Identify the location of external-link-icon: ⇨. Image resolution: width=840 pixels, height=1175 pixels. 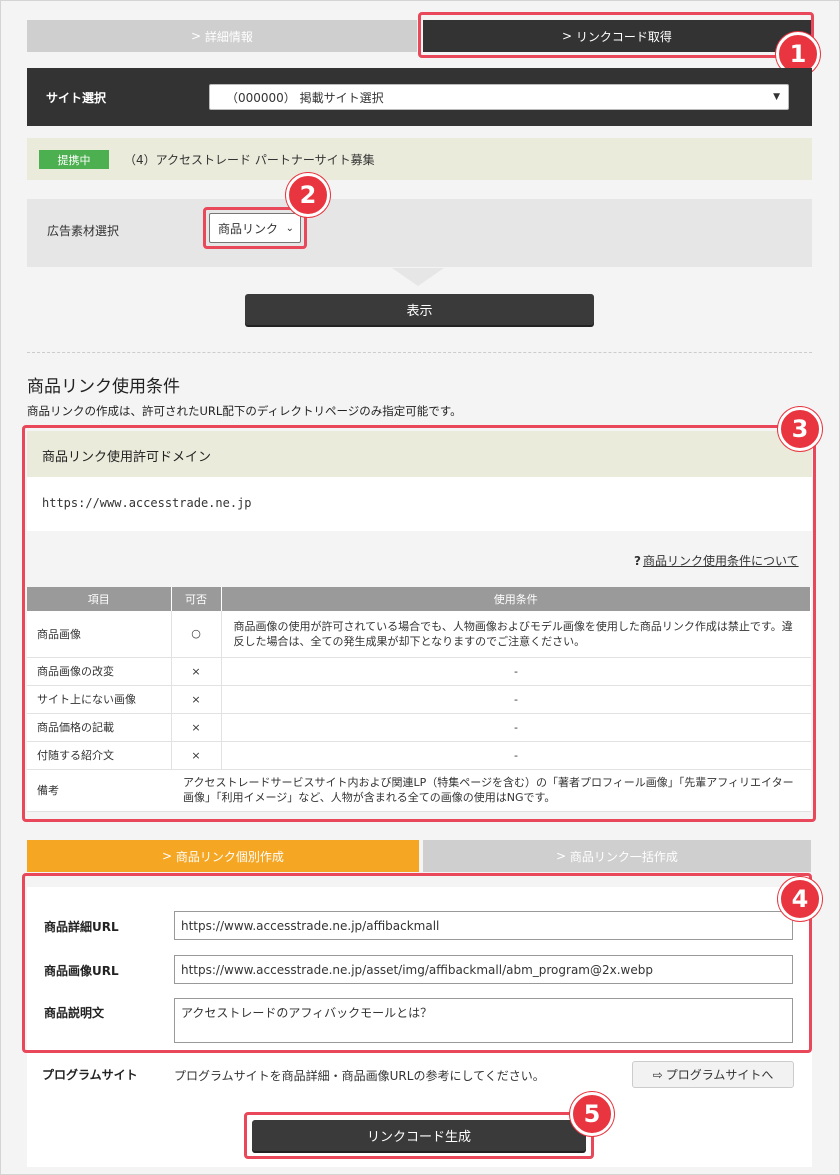
(657, 1074).